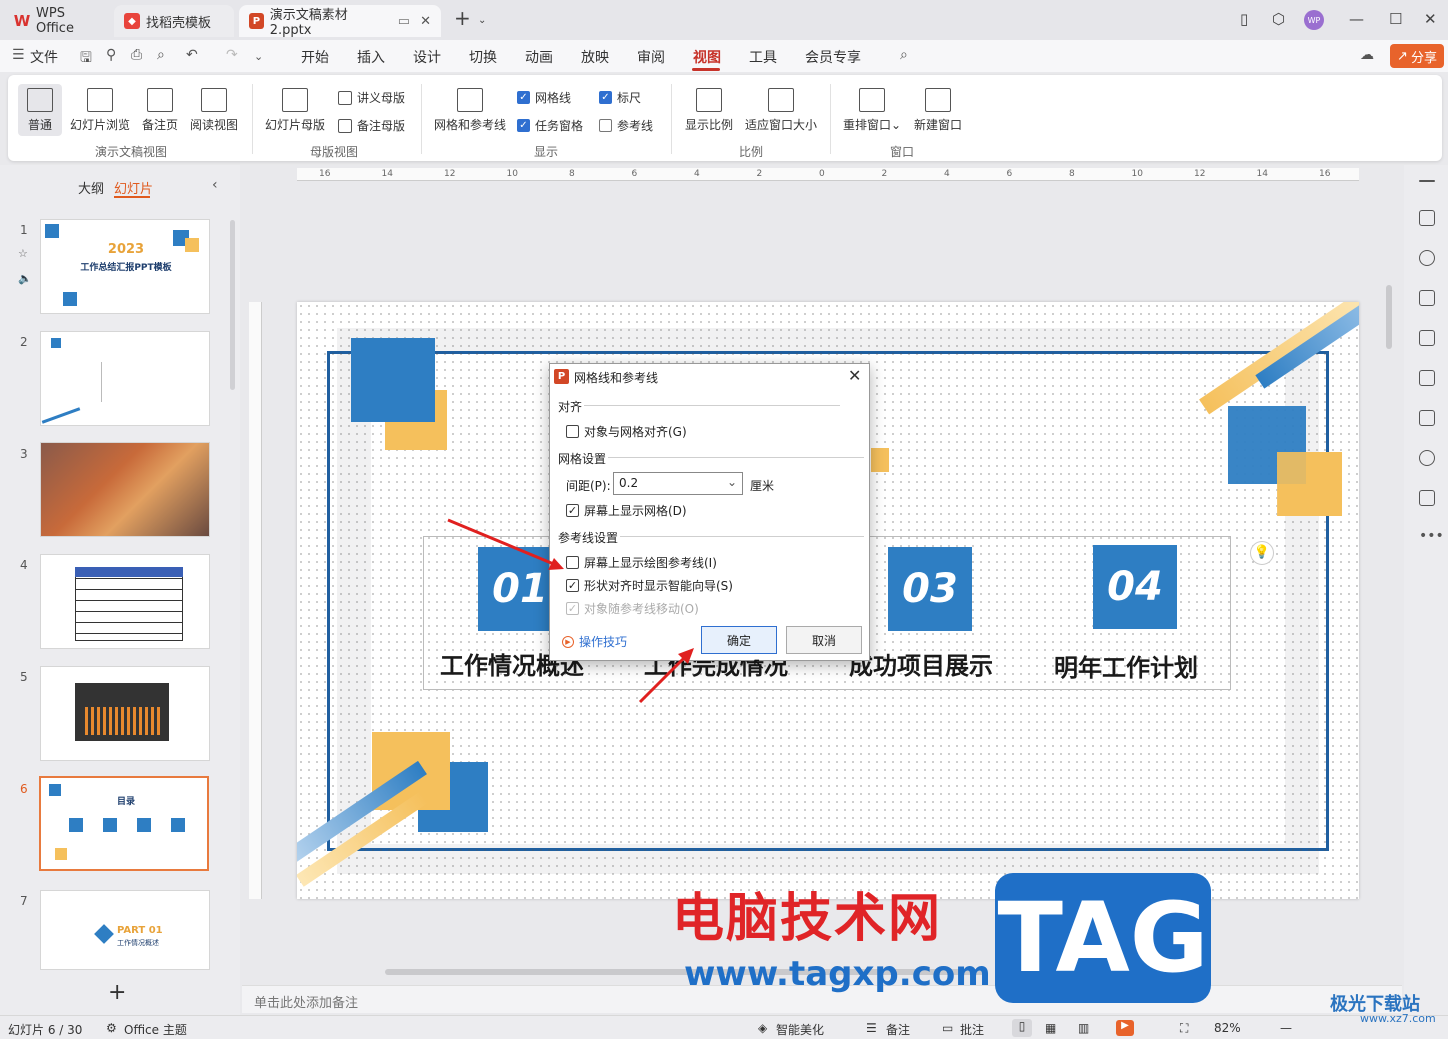  I want to click on new-tab-icon: +, so click(462, 18).